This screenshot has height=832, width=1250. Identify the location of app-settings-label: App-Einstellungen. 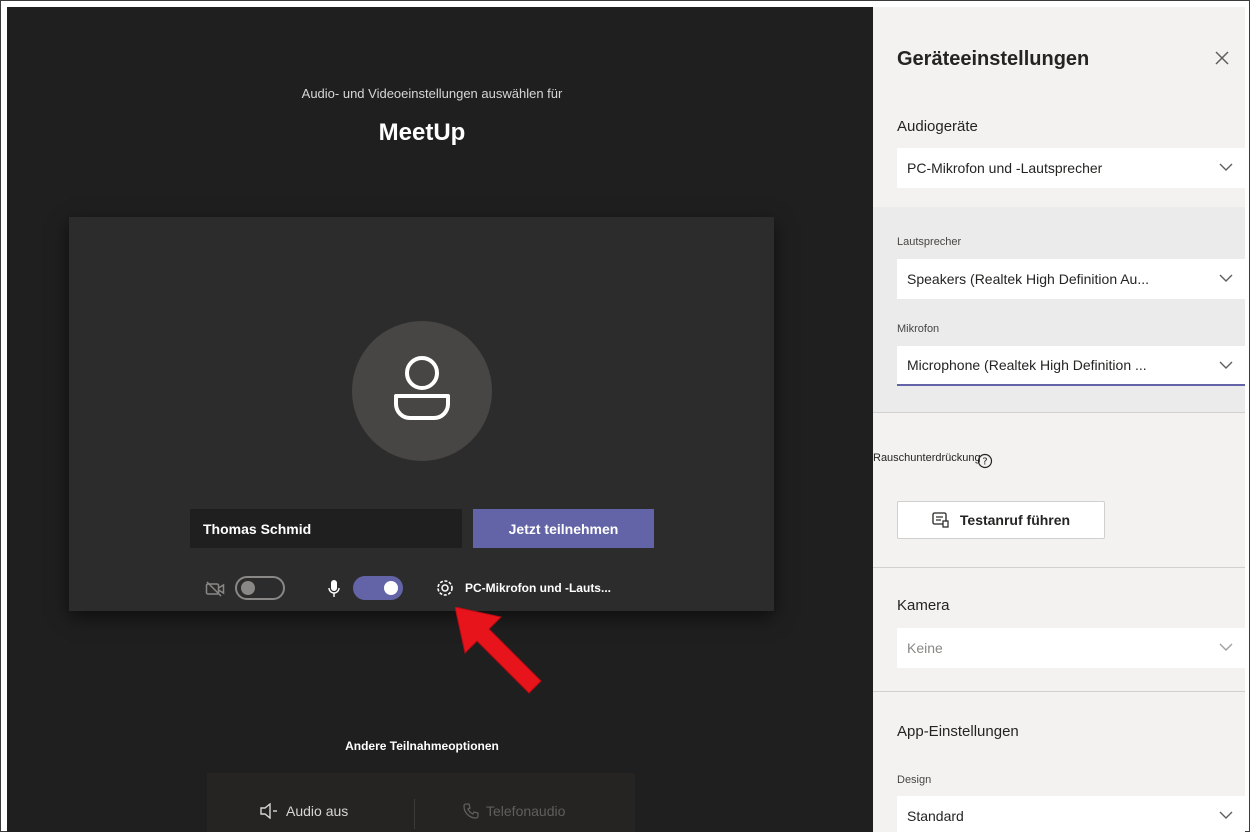
(958, 731).